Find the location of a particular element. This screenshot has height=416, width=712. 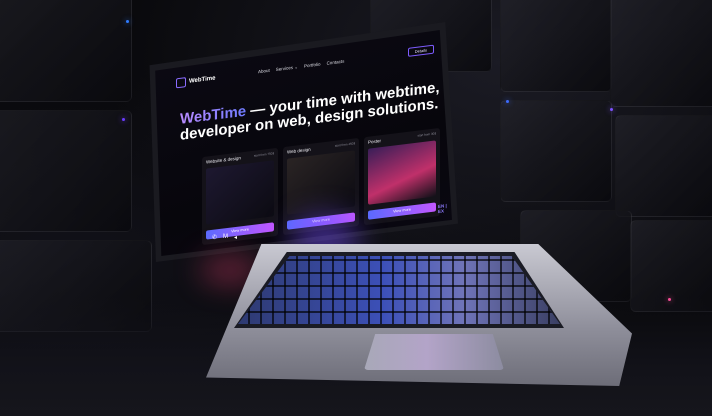

language-switch: EN | EX is located at coordinates (445, 208).